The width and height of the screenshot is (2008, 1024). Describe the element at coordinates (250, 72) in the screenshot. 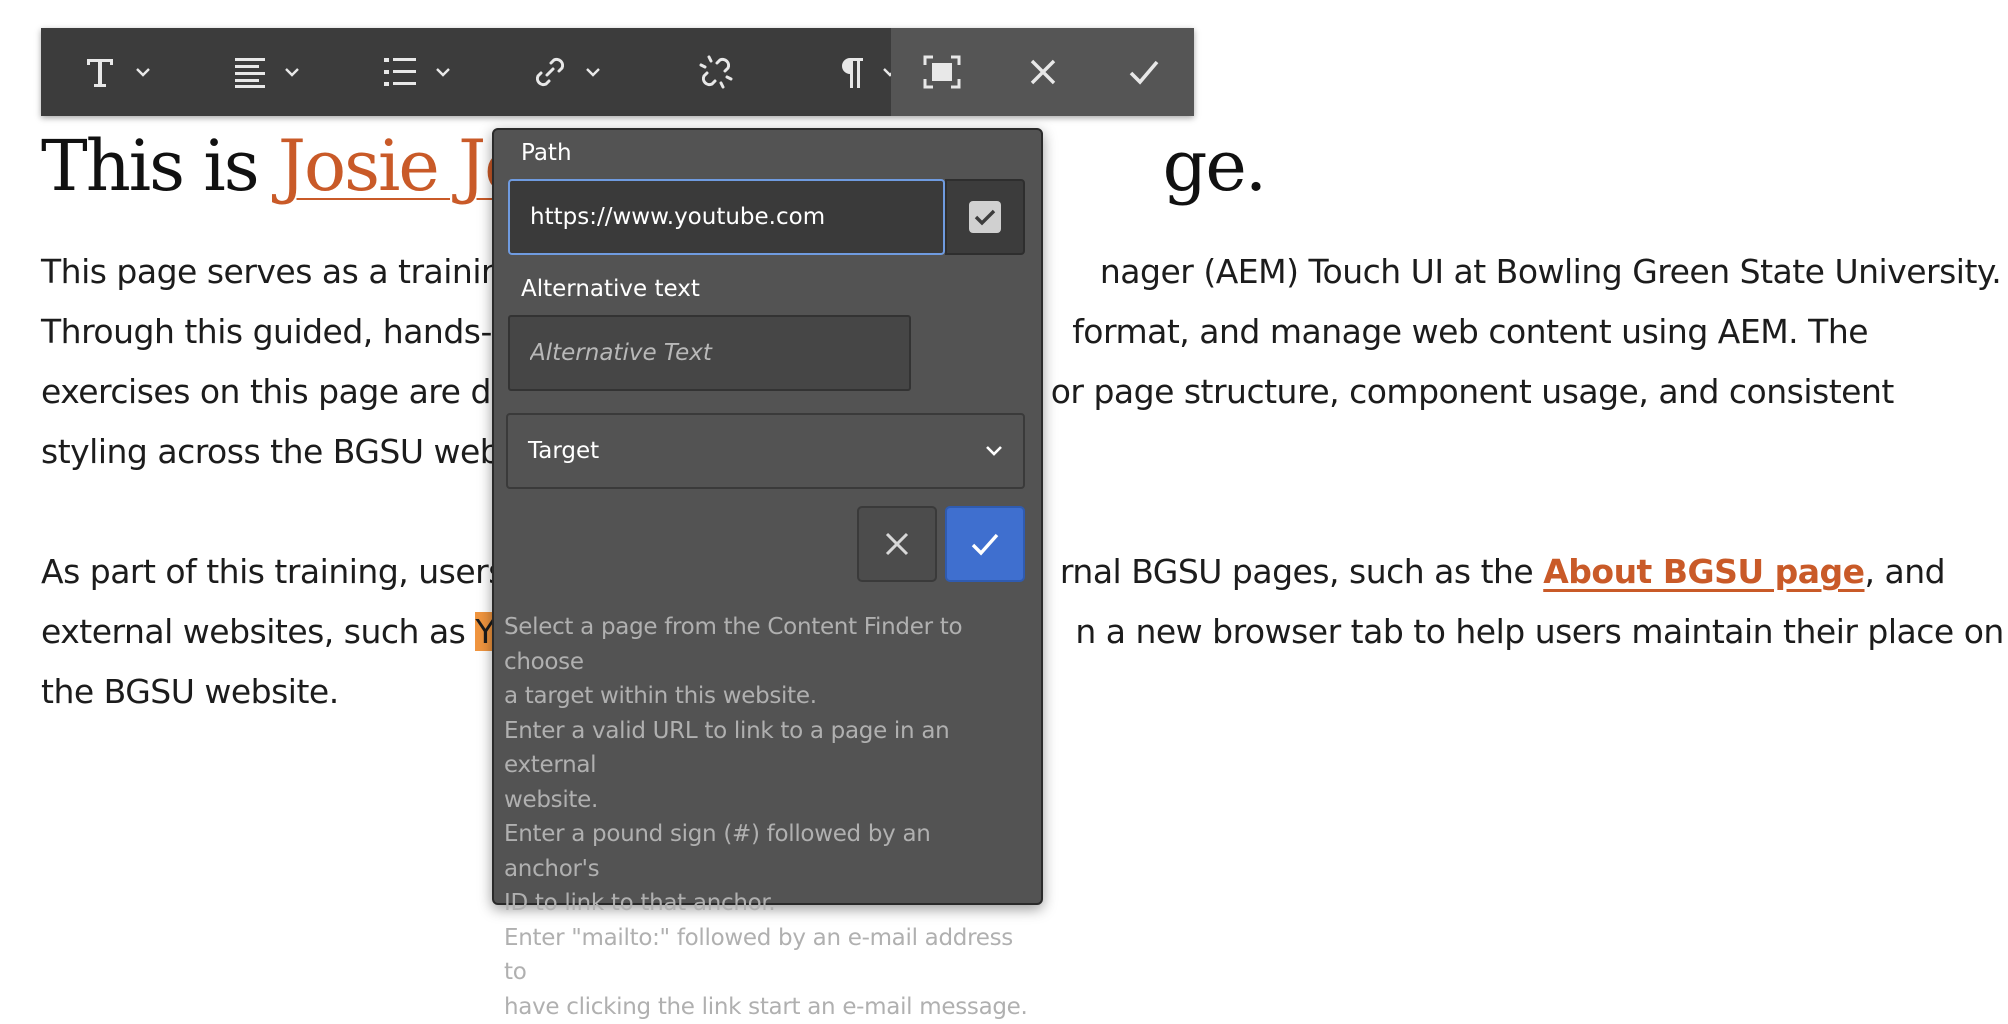

I see `align-left-icon` at that location.